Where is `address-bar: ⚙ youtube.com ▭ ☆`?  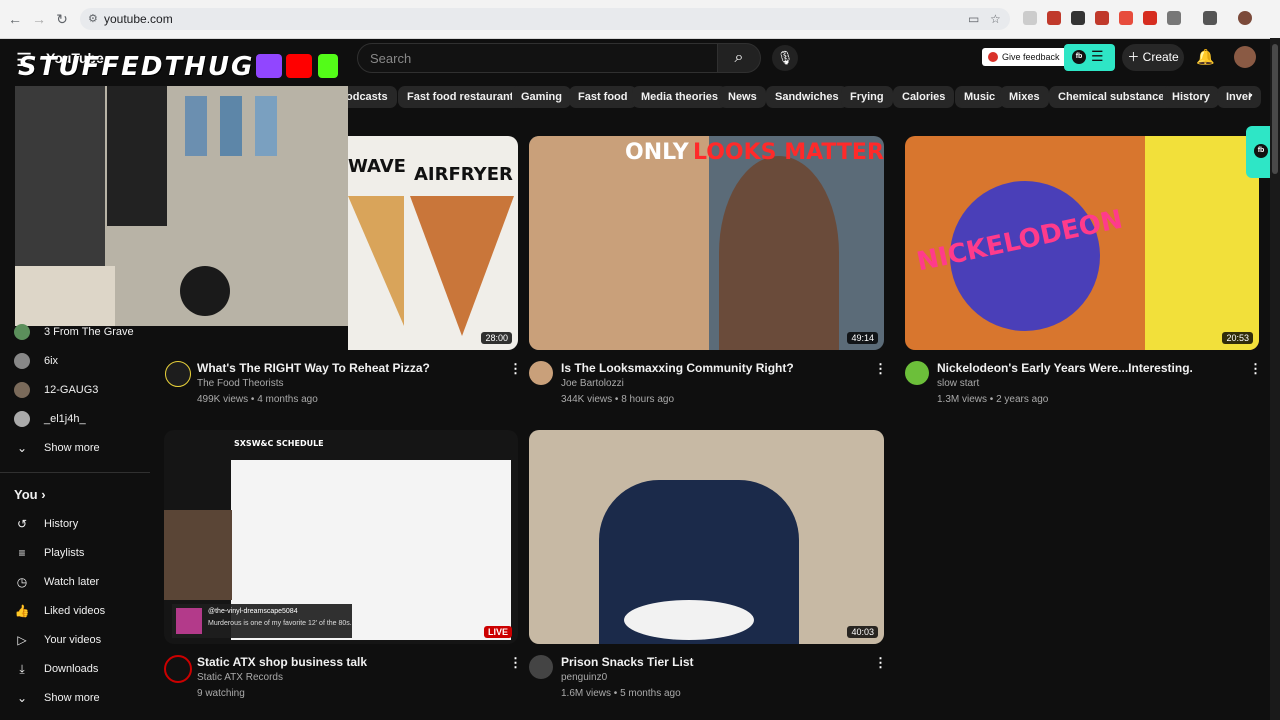 address-bar: ⚙ youtube.com ▭ ☆ is located at coordinates (545, 19).